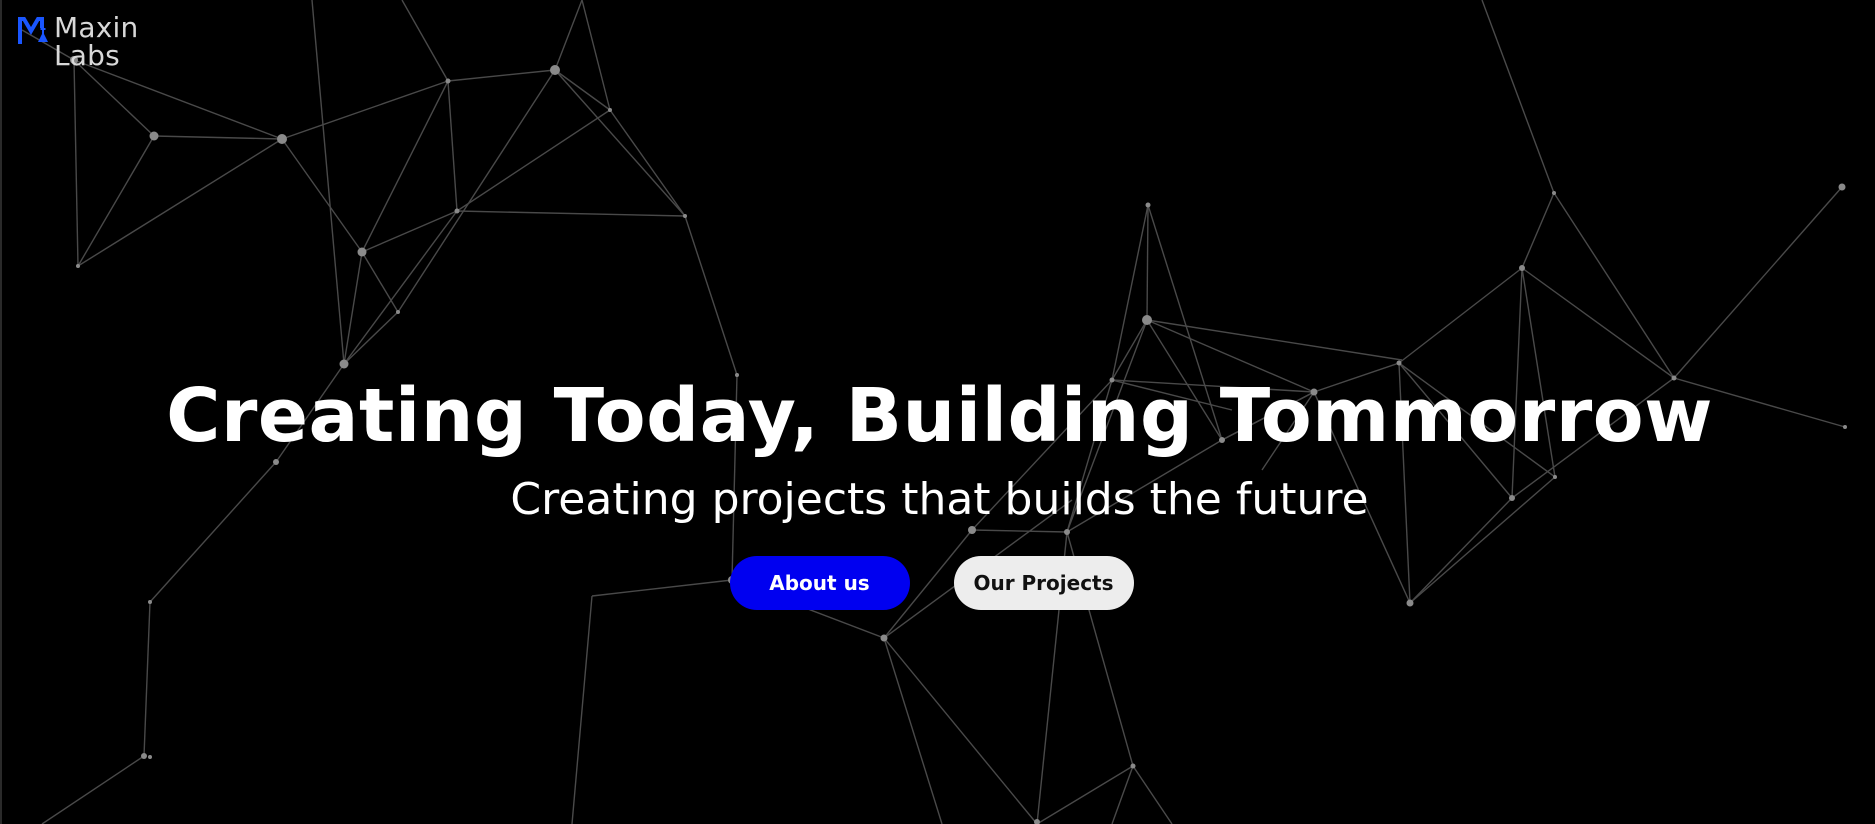  I want to click on our-projects-button: Our Projects, so click(1043, 583).